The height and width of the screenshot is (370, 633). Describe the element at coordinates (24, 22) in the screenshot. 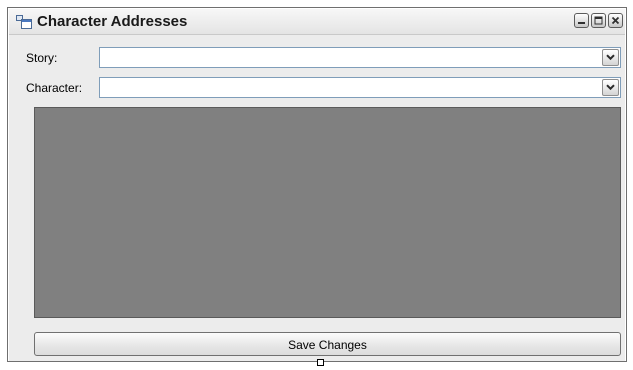

I see `form-window-icon` at that location.